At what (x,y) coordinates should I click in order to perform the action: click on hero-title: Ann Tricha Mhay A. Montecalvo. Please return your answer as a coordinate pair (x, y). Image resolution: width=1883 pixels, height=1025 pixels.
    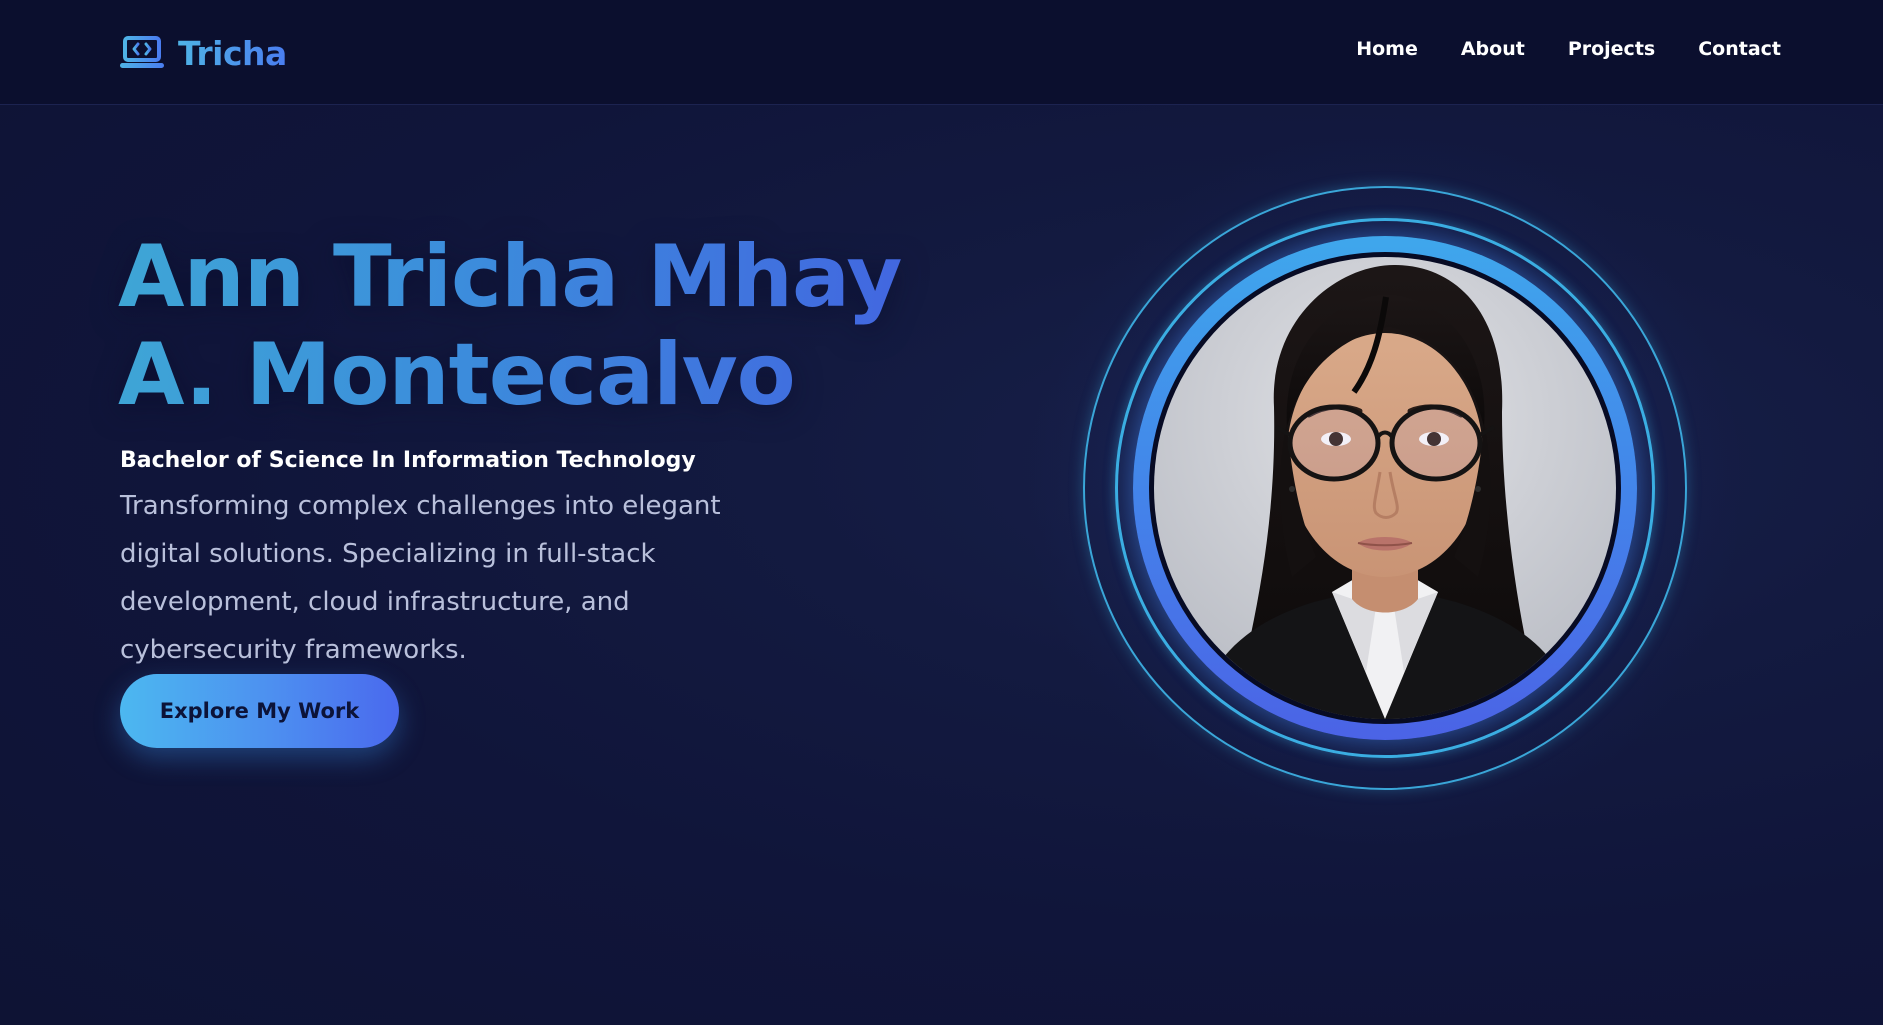
    Looking at the image, I should click on (509, 326).